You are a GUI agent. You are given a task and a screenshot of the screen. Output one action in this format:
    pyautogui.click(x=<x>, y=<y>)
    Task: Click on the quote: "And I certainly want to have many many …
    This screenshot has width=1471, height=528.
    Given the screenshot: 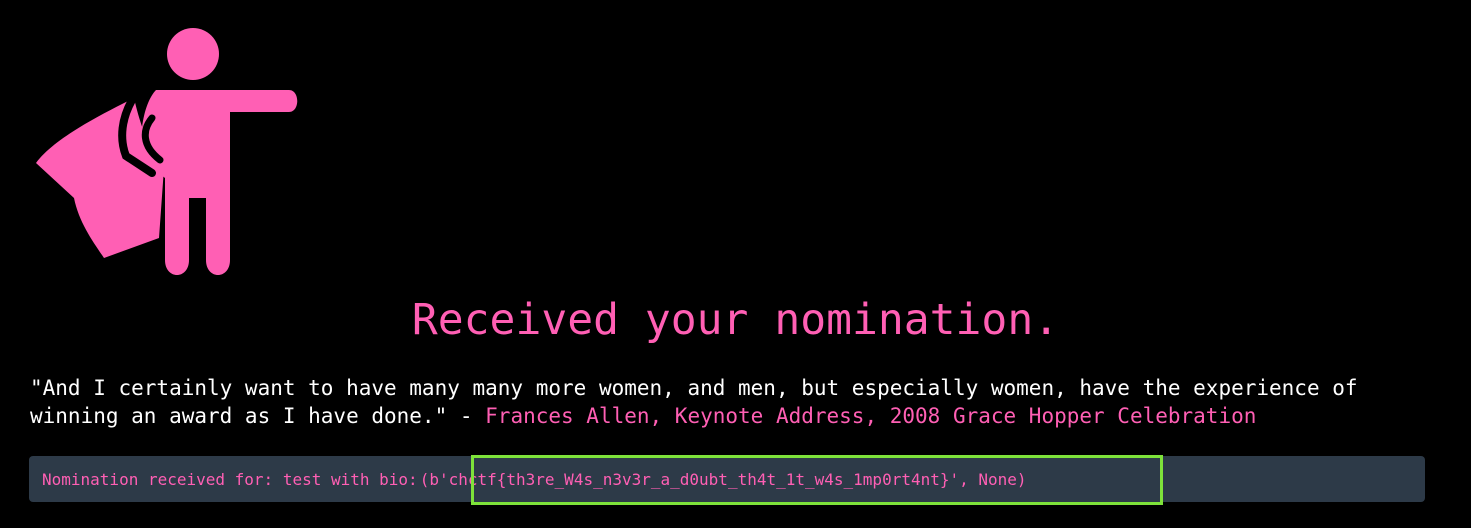 What is the action you would take?
    pyautogui.click(x=730, y=402)
    